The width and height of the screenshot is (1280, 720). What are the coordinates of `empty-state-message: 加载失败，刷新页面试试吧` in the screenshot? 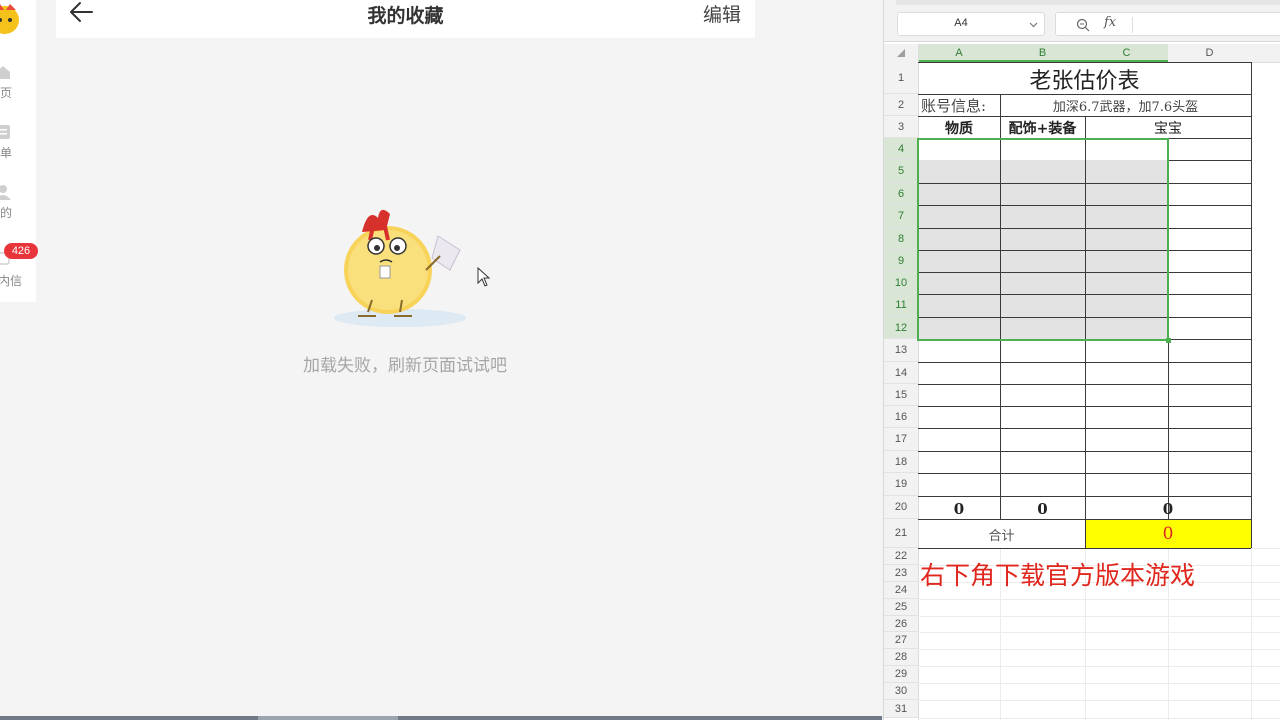 It's located at (405, 366).